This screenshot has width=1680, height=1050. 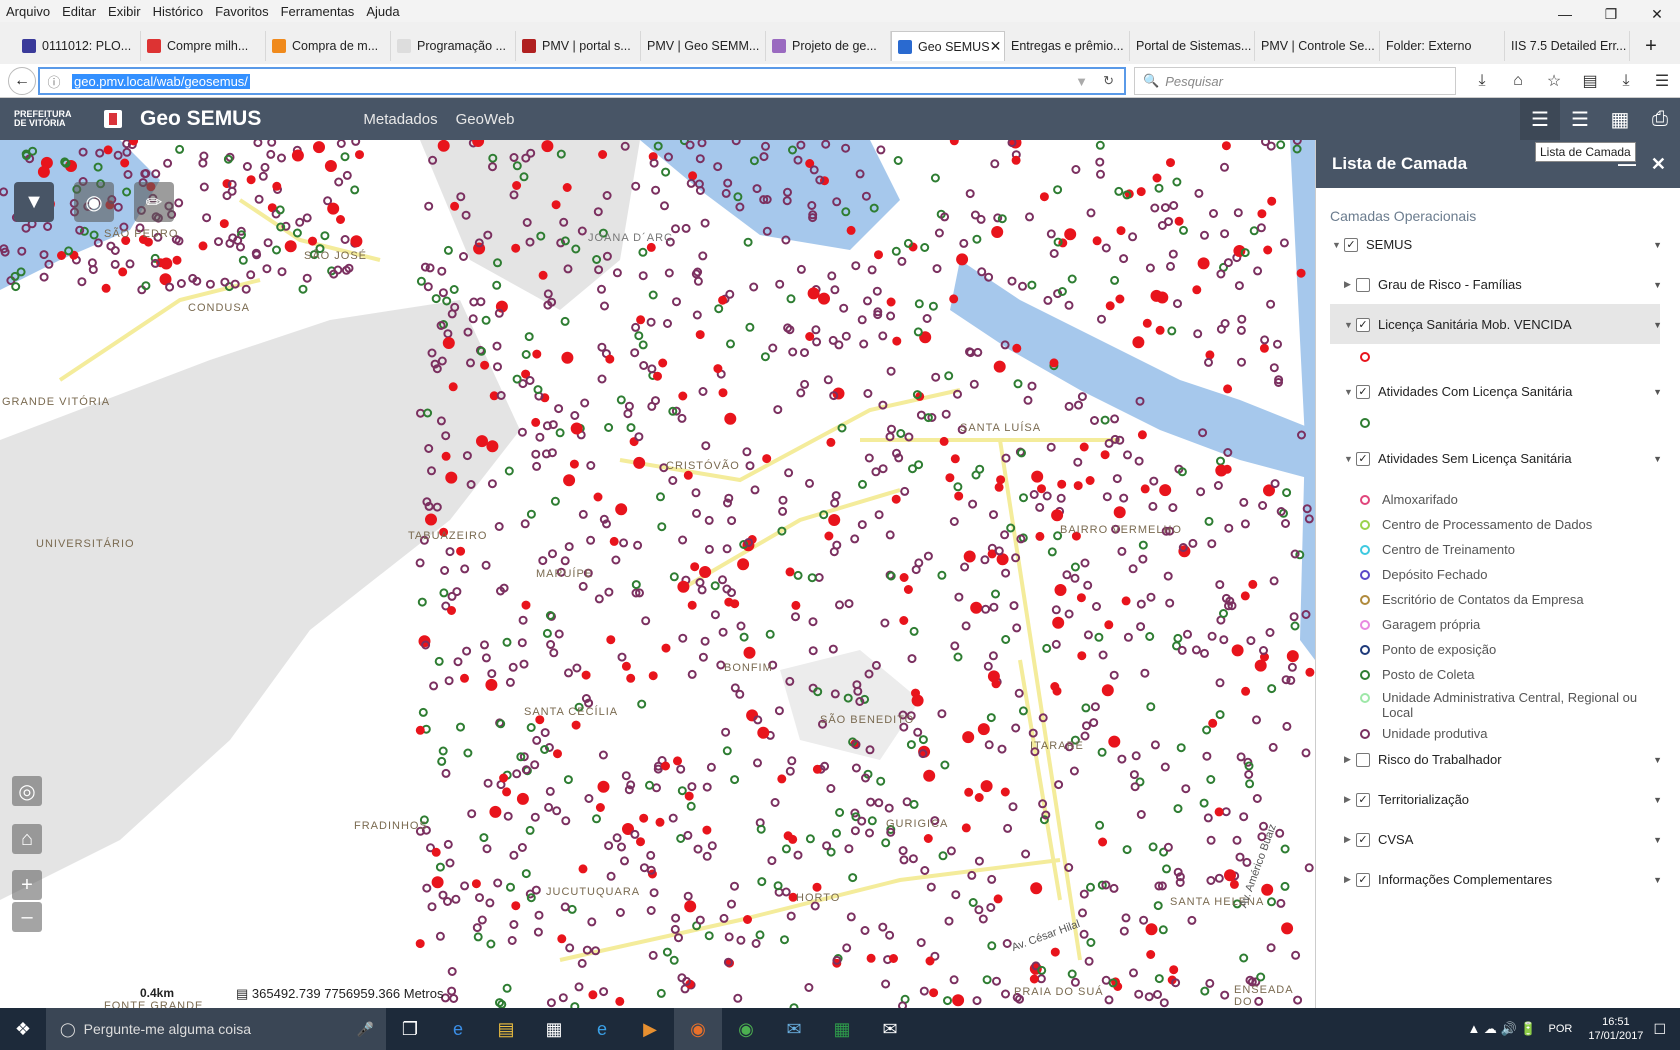 What do you see at coordinates (23, 1029) in the screenshot?
I see `windows-start-icon: ❖` at bounding box center [23, 1029].